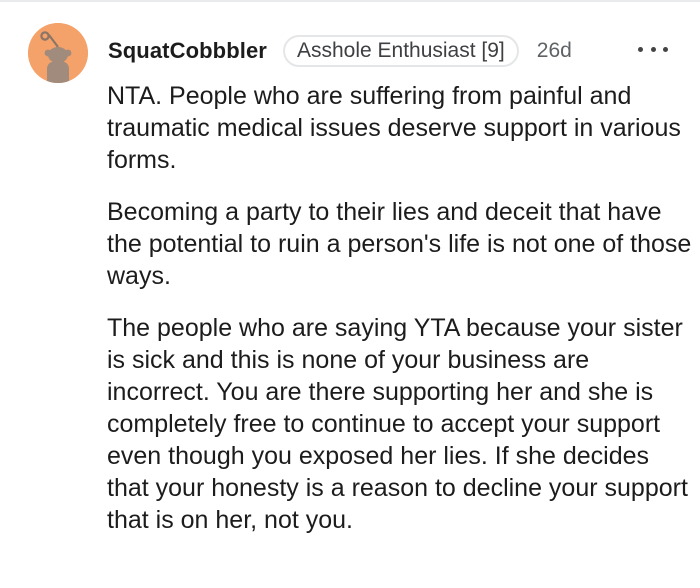 The width and height of the screenshot is (700, 588). Describe the element at coordinates (554, 50) in the screenshot. I see `comment-age: 26d` at that location.